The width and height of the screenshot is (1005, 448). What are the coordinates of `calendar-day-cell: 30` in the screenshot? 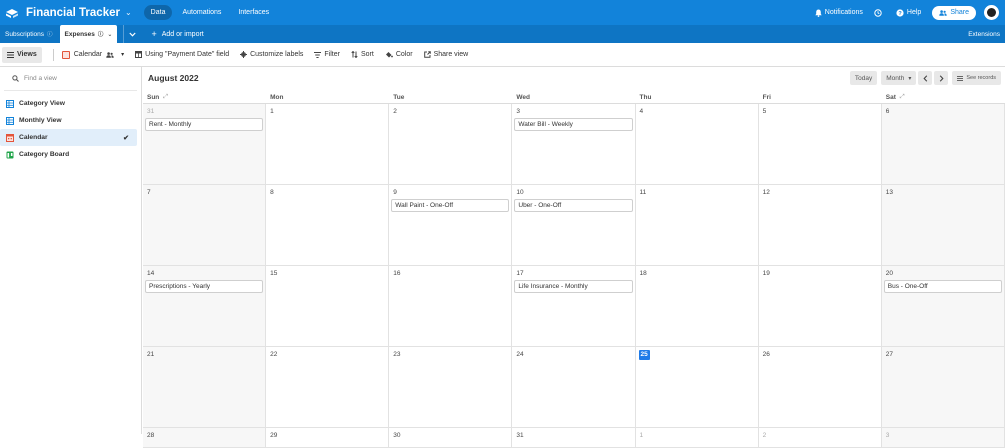 It's located at (451, 438).